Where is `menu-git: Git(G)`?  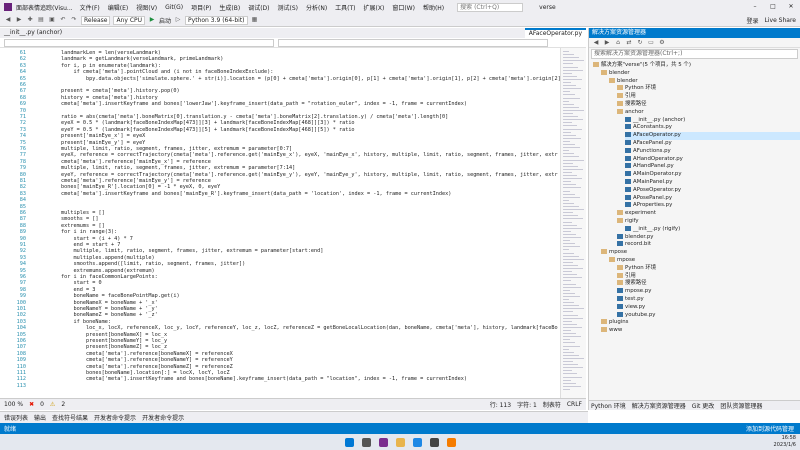
menu-git: Git(G) is located at coordinates (174, 7).